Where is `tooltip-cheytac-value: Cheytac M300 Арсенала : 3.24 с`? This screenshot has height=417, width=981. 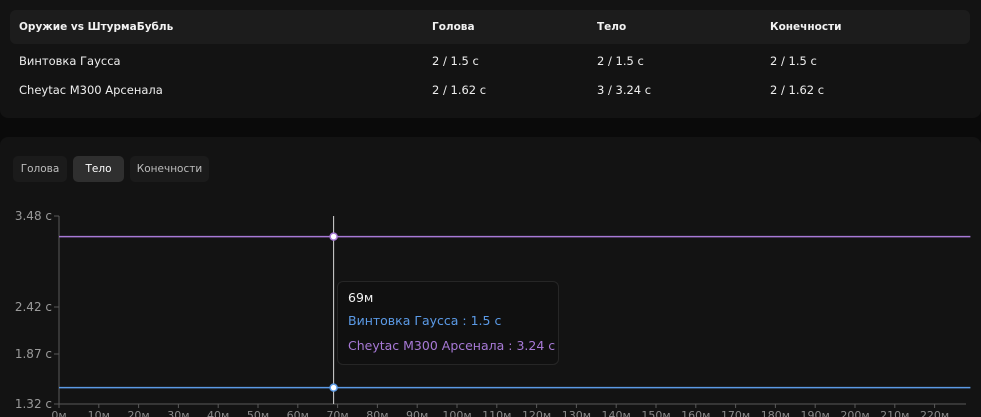 tooltip-cheytac-value: Cheytac M300 Арсенала : 3.24 с is located at coordinates (452, 345).